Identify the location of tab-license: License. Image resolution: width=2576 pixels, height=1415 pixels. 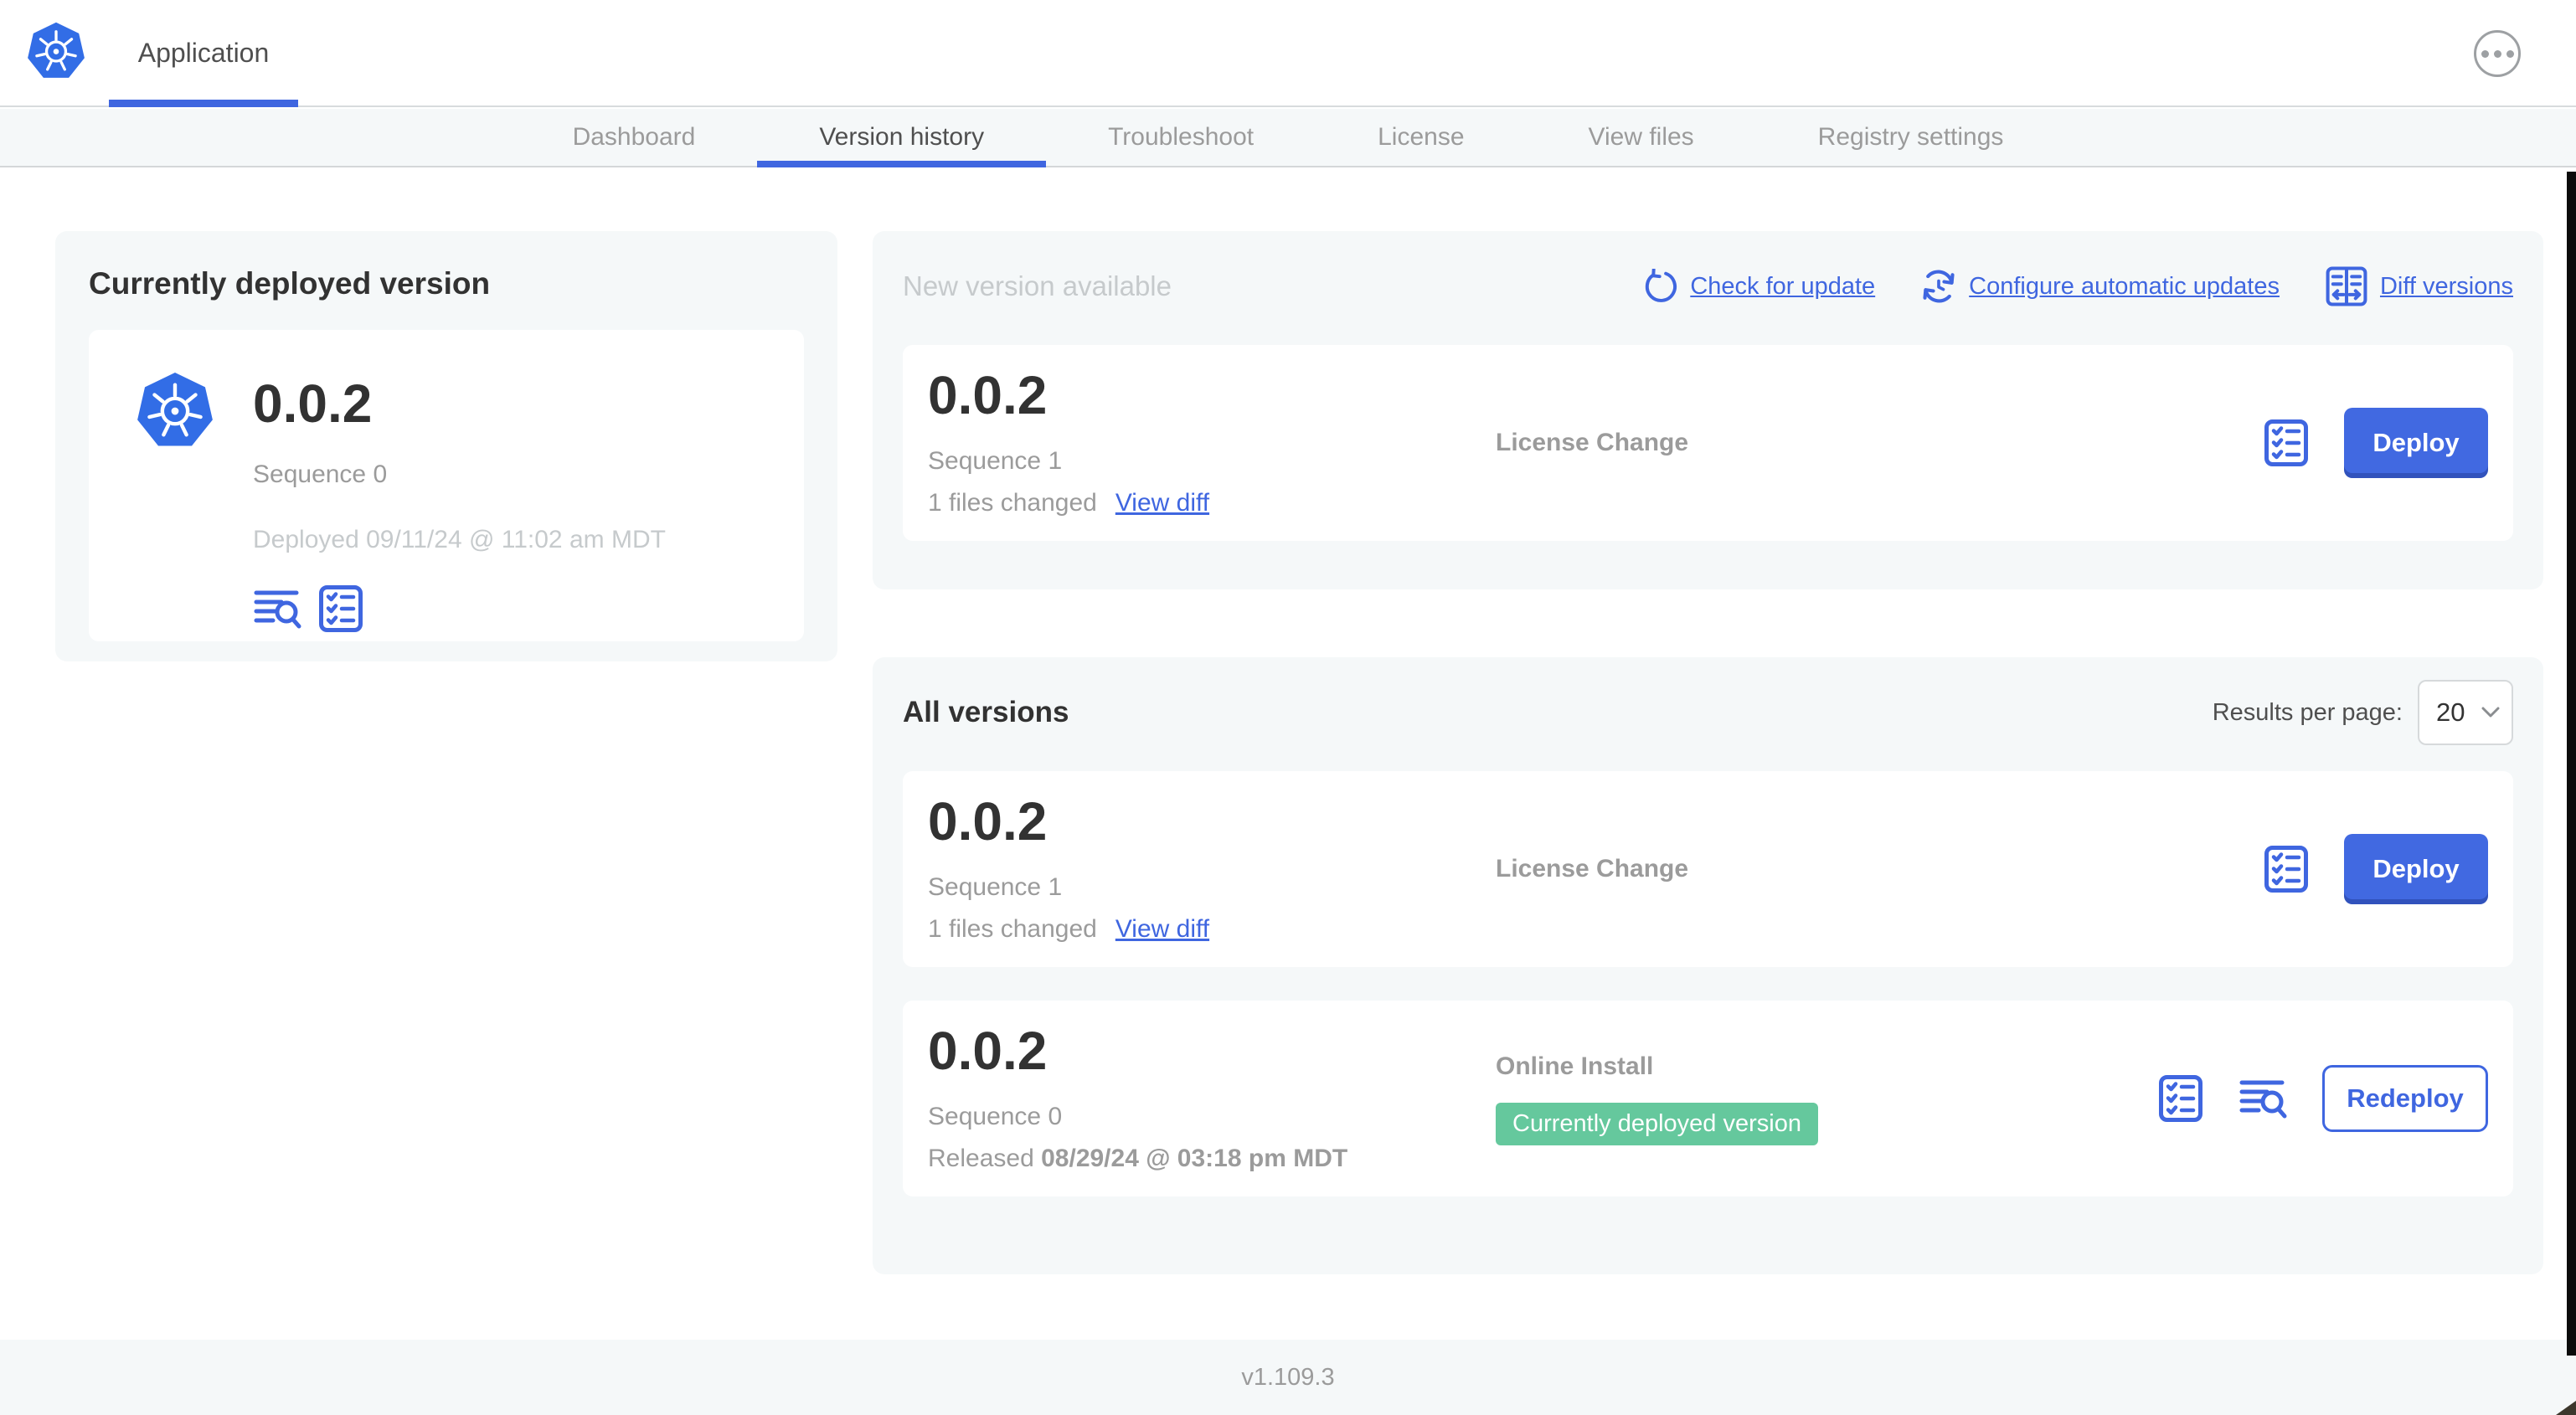
(1421, 137).